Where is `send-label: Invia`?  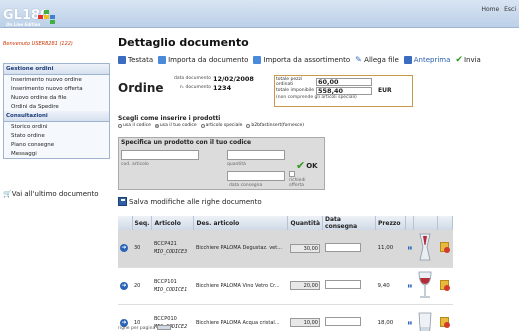
send-label: Invia is located at coordinates (472, 60).